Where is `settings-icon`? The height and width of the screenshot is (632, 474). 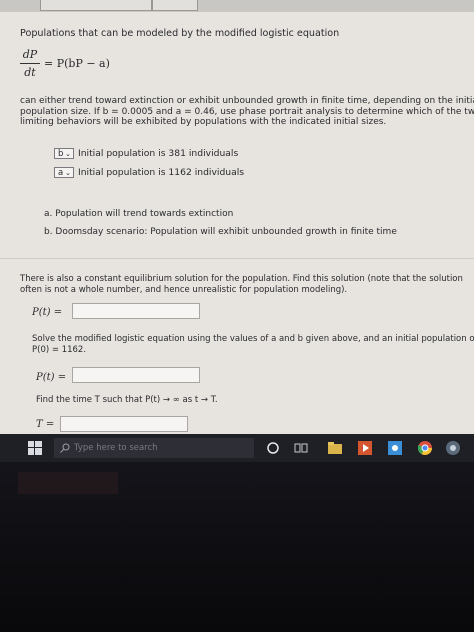 settings-icon is located at coordinates (395, 448).